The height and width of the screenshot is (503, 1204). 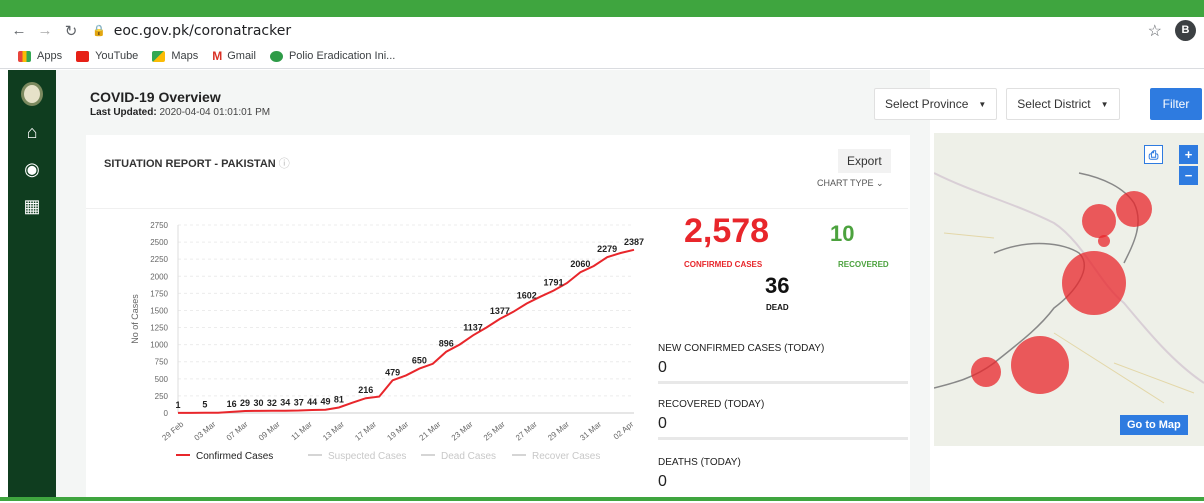 I want to click on y-tick-label: 2250, so click(x=159, y=259).